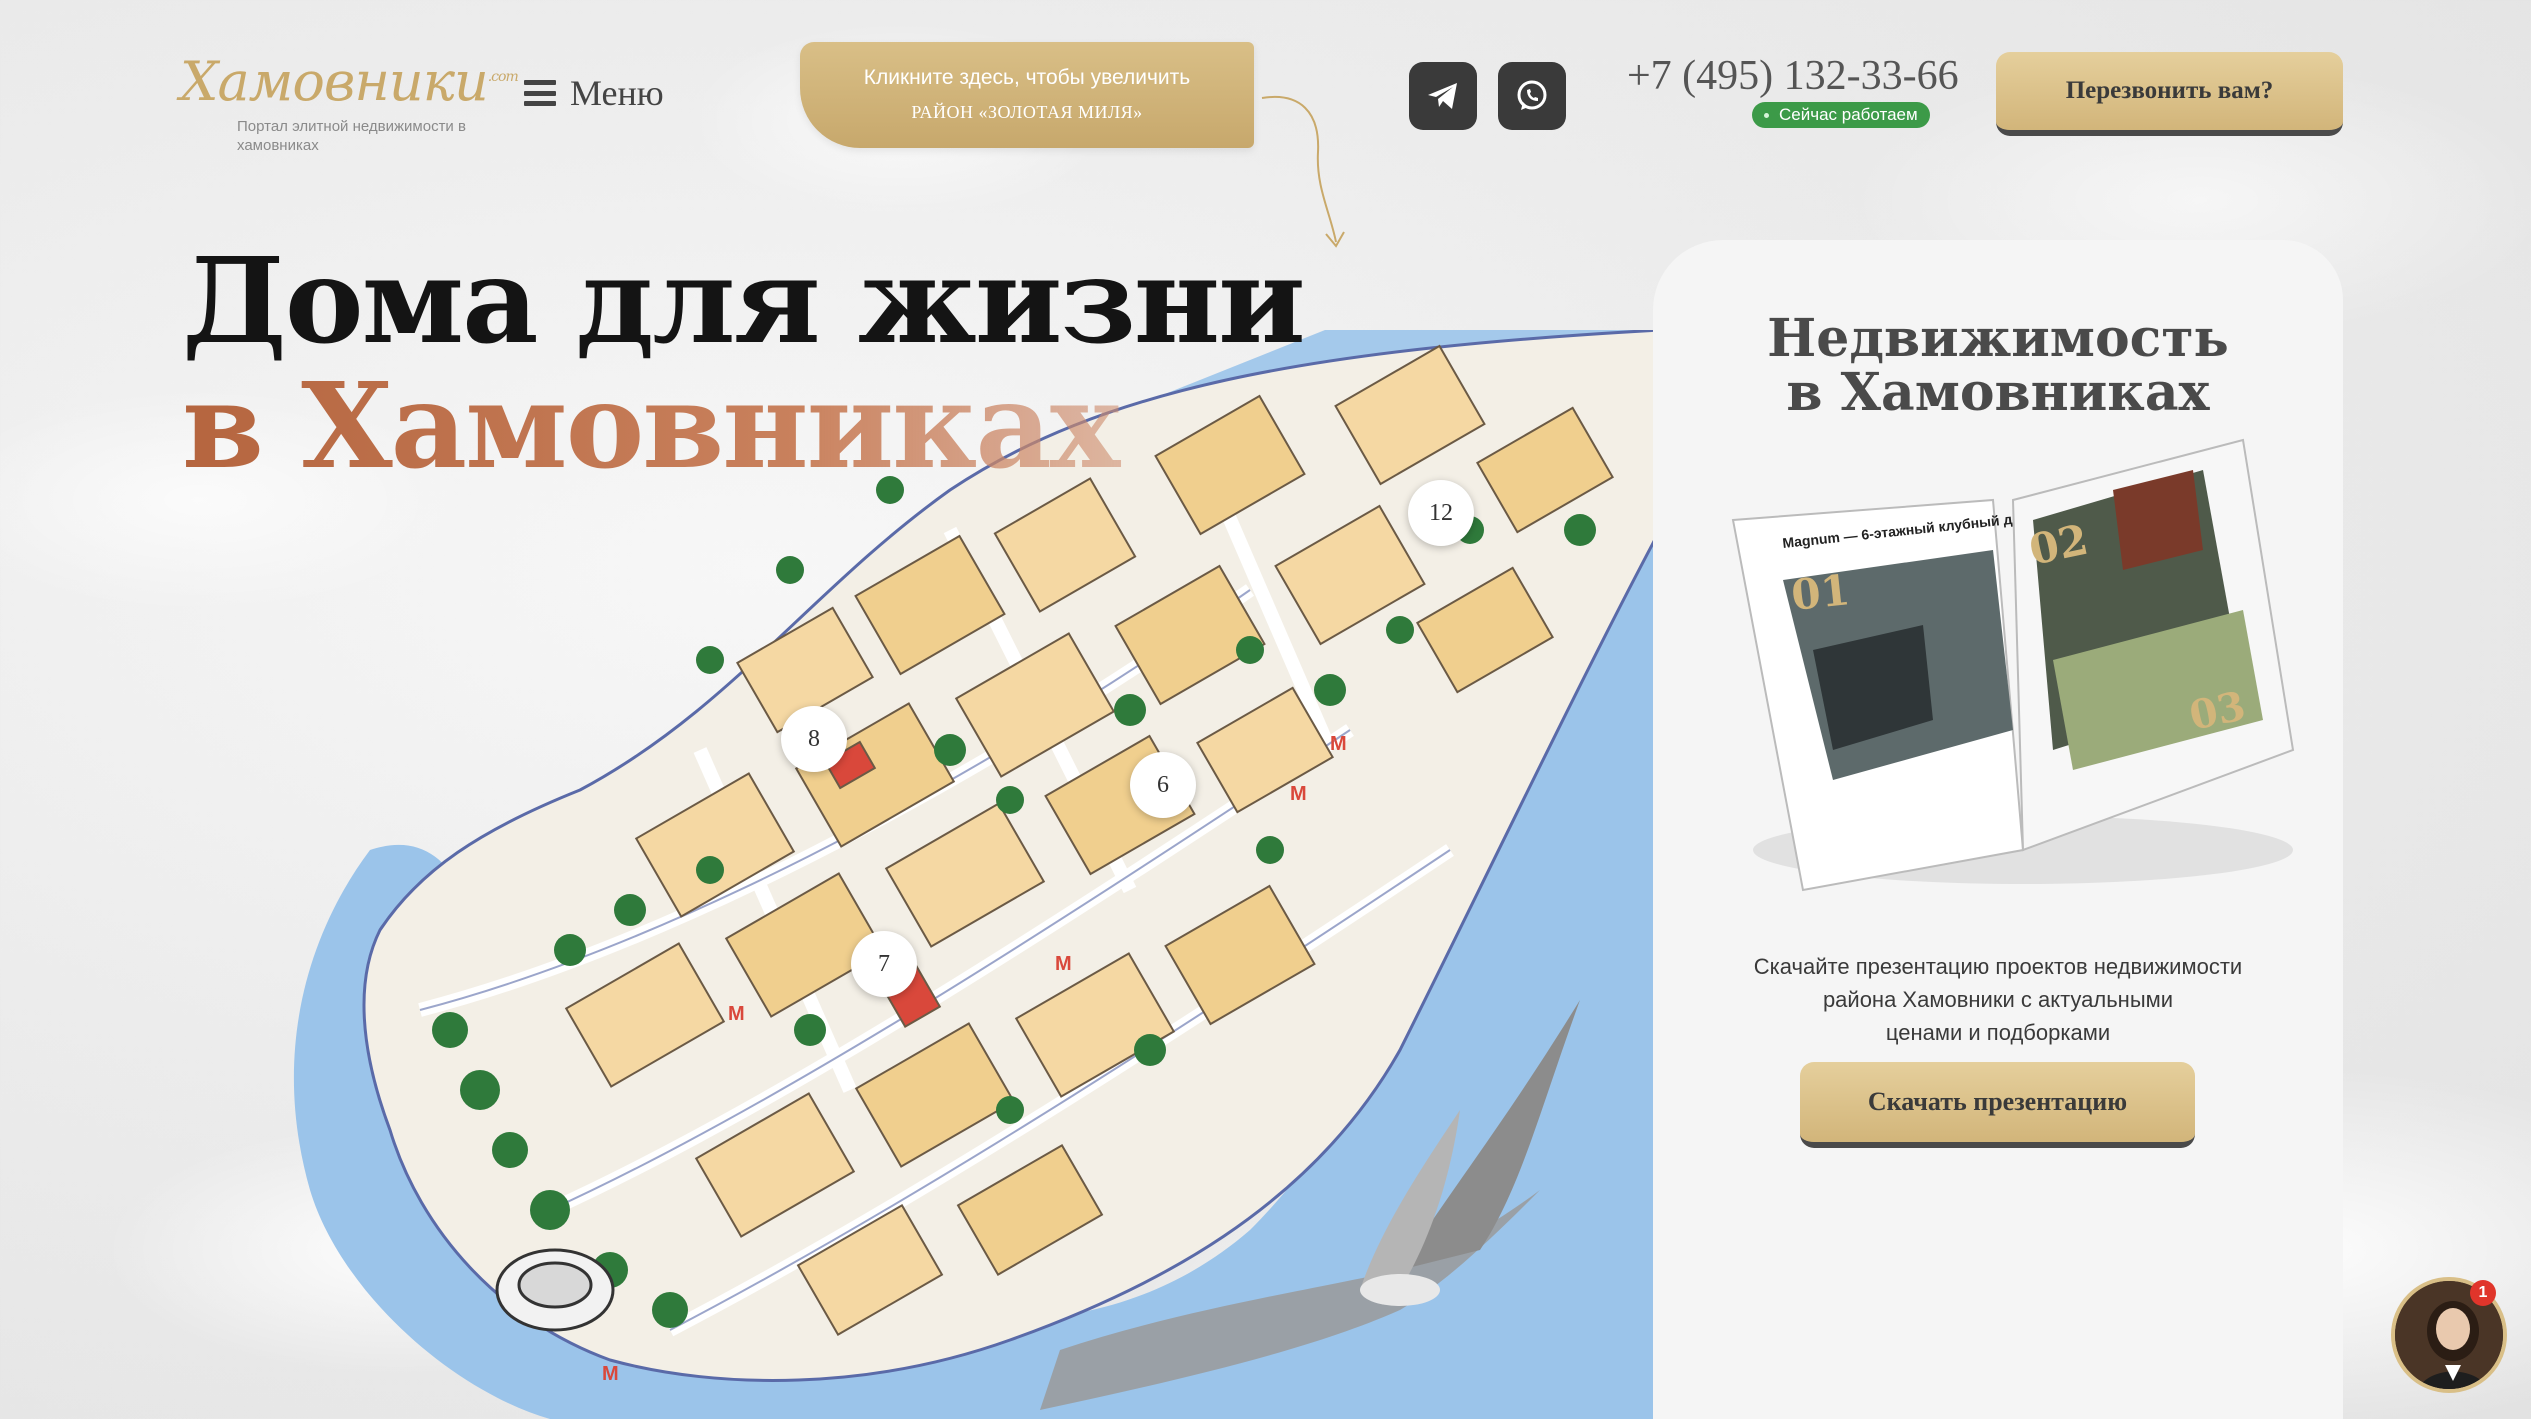  I want to click on logo-subtitle: Портал элитной недвижимости в хамовниках, so click(351, 136).